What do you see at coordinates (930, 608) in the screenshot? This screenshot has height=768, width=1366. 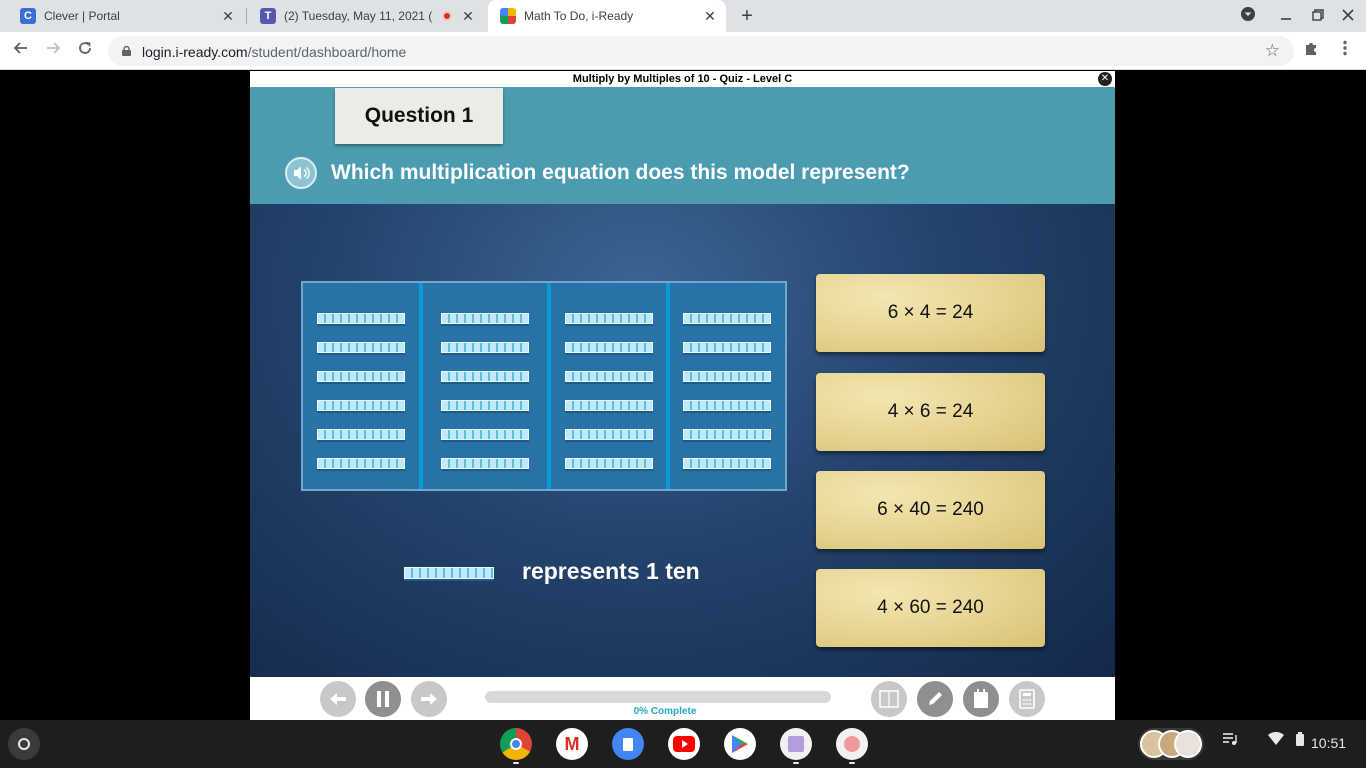 I see `answer-option-4: 4 × 60 = 240` at bounding box center [930, 608].